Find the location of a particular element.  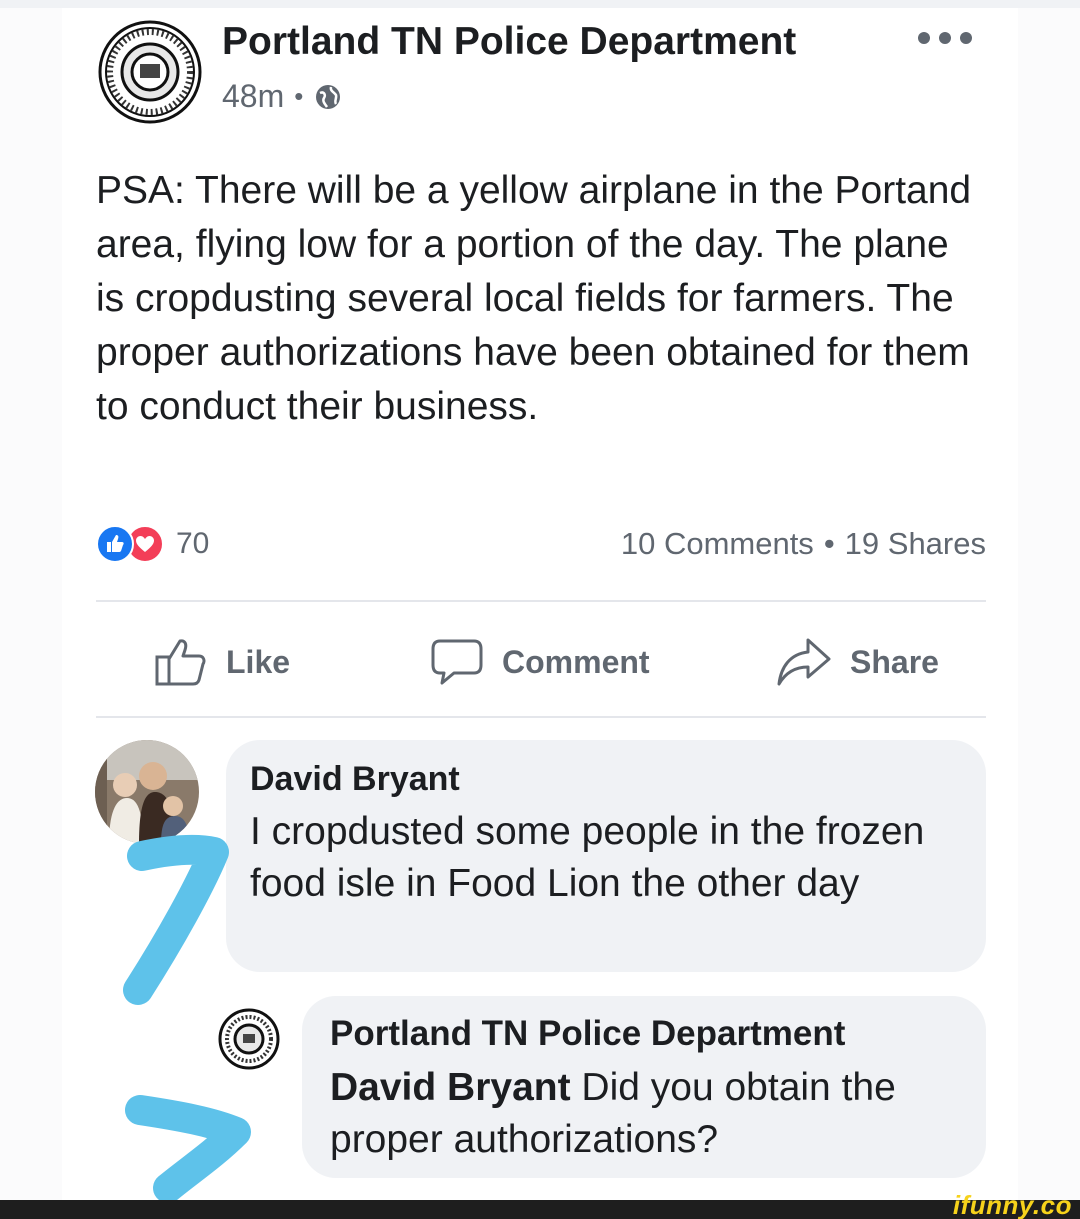

commenter-avatar is located at coordinates (147, 792).